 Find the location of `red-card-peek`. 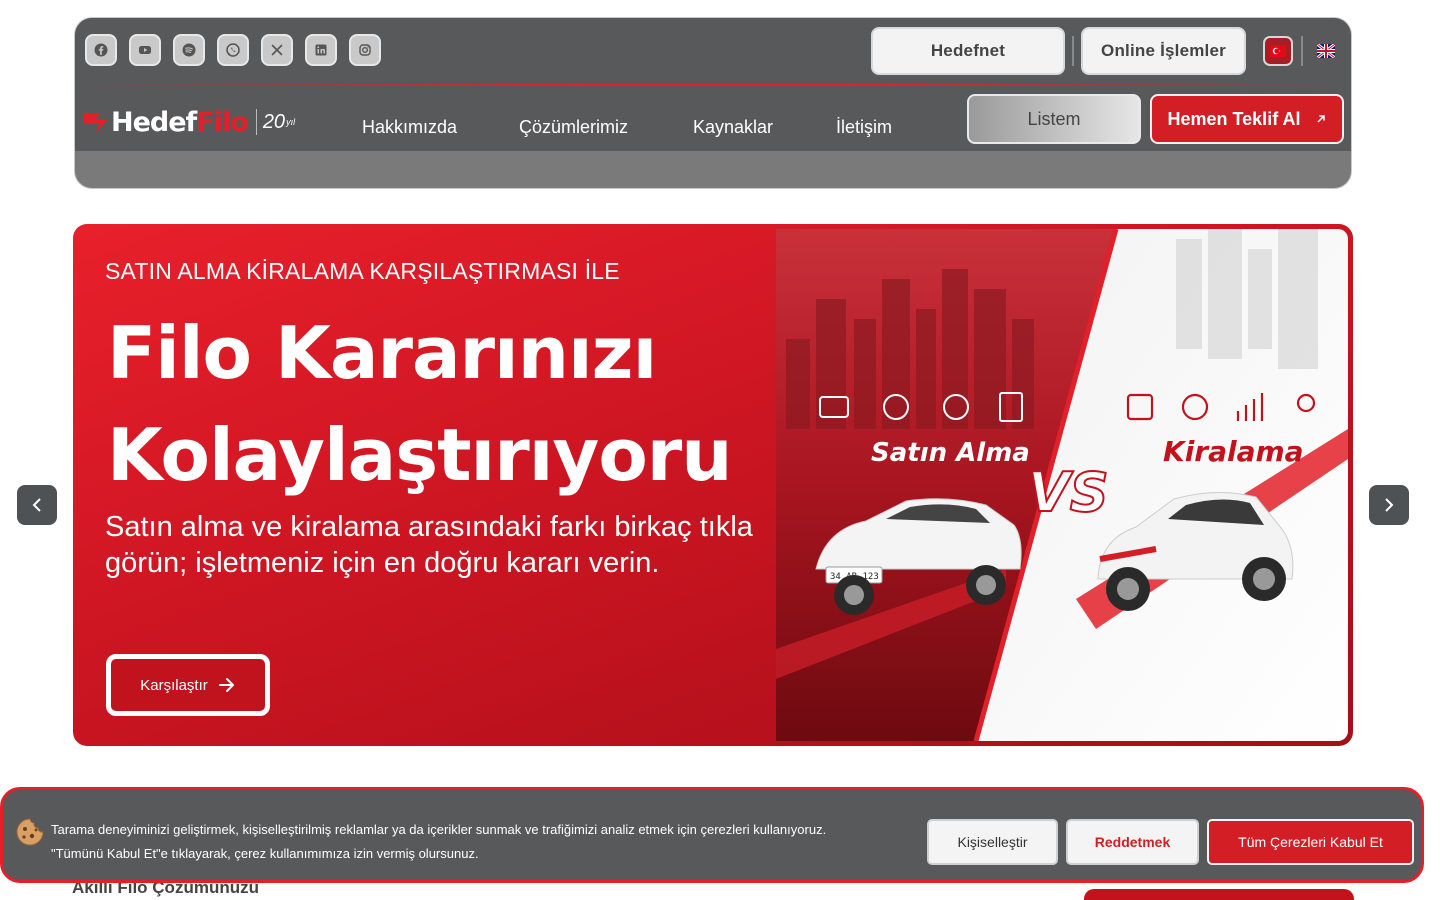

red-card-peek is located at coordinates (1219, 894).